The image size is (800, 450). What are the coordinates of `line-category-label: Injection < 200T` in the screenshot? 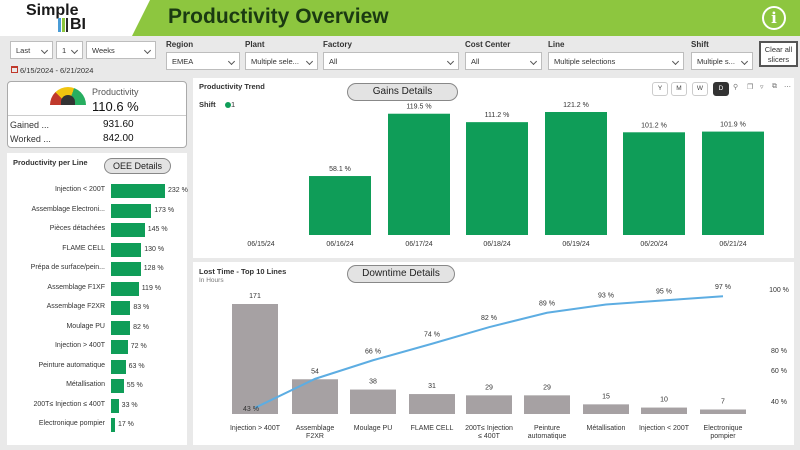 It's located at (79, 189).